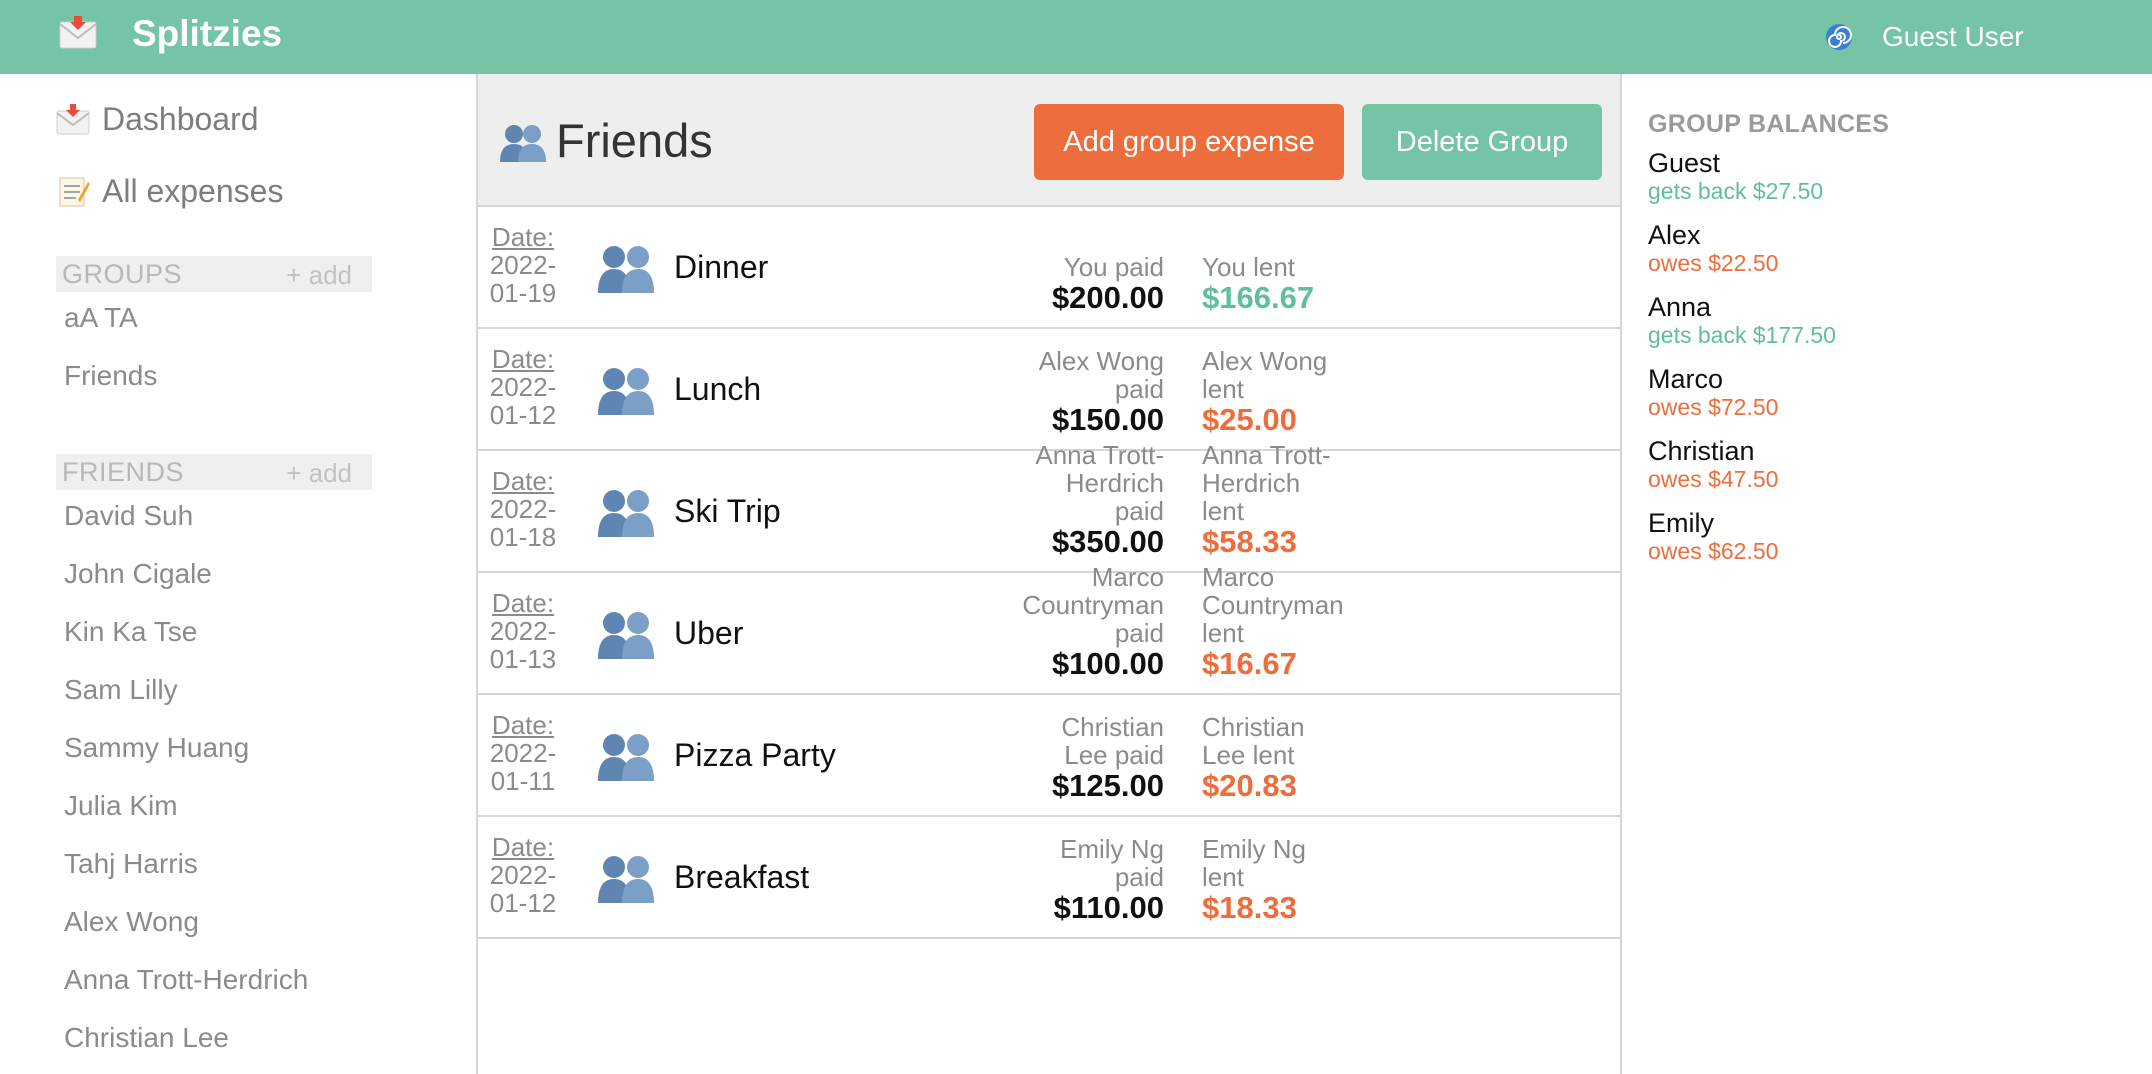 The width and height of the screenshot is (2152, 1074). I want to click on group-header: Friends Add group expense Delete Group, so click(1049, 140).